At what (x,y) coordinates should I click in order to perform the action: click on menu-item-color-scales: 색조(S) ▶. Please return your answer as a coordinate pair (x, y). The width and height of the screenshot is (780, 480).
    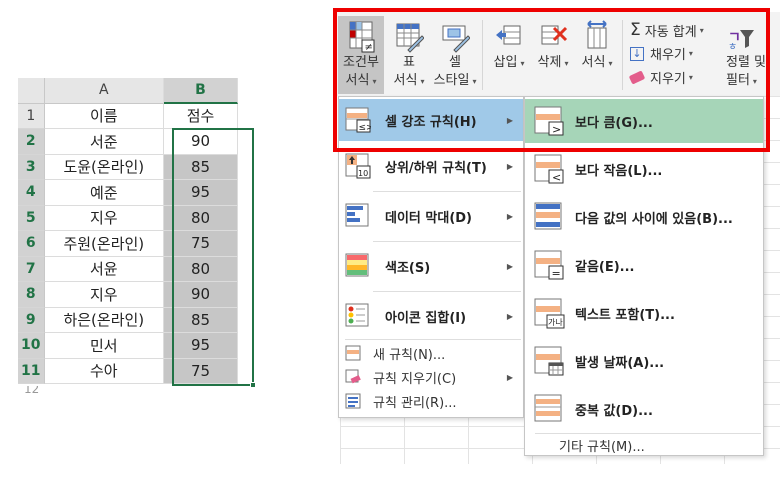
    Looking at the image, I should click on (431, 266).